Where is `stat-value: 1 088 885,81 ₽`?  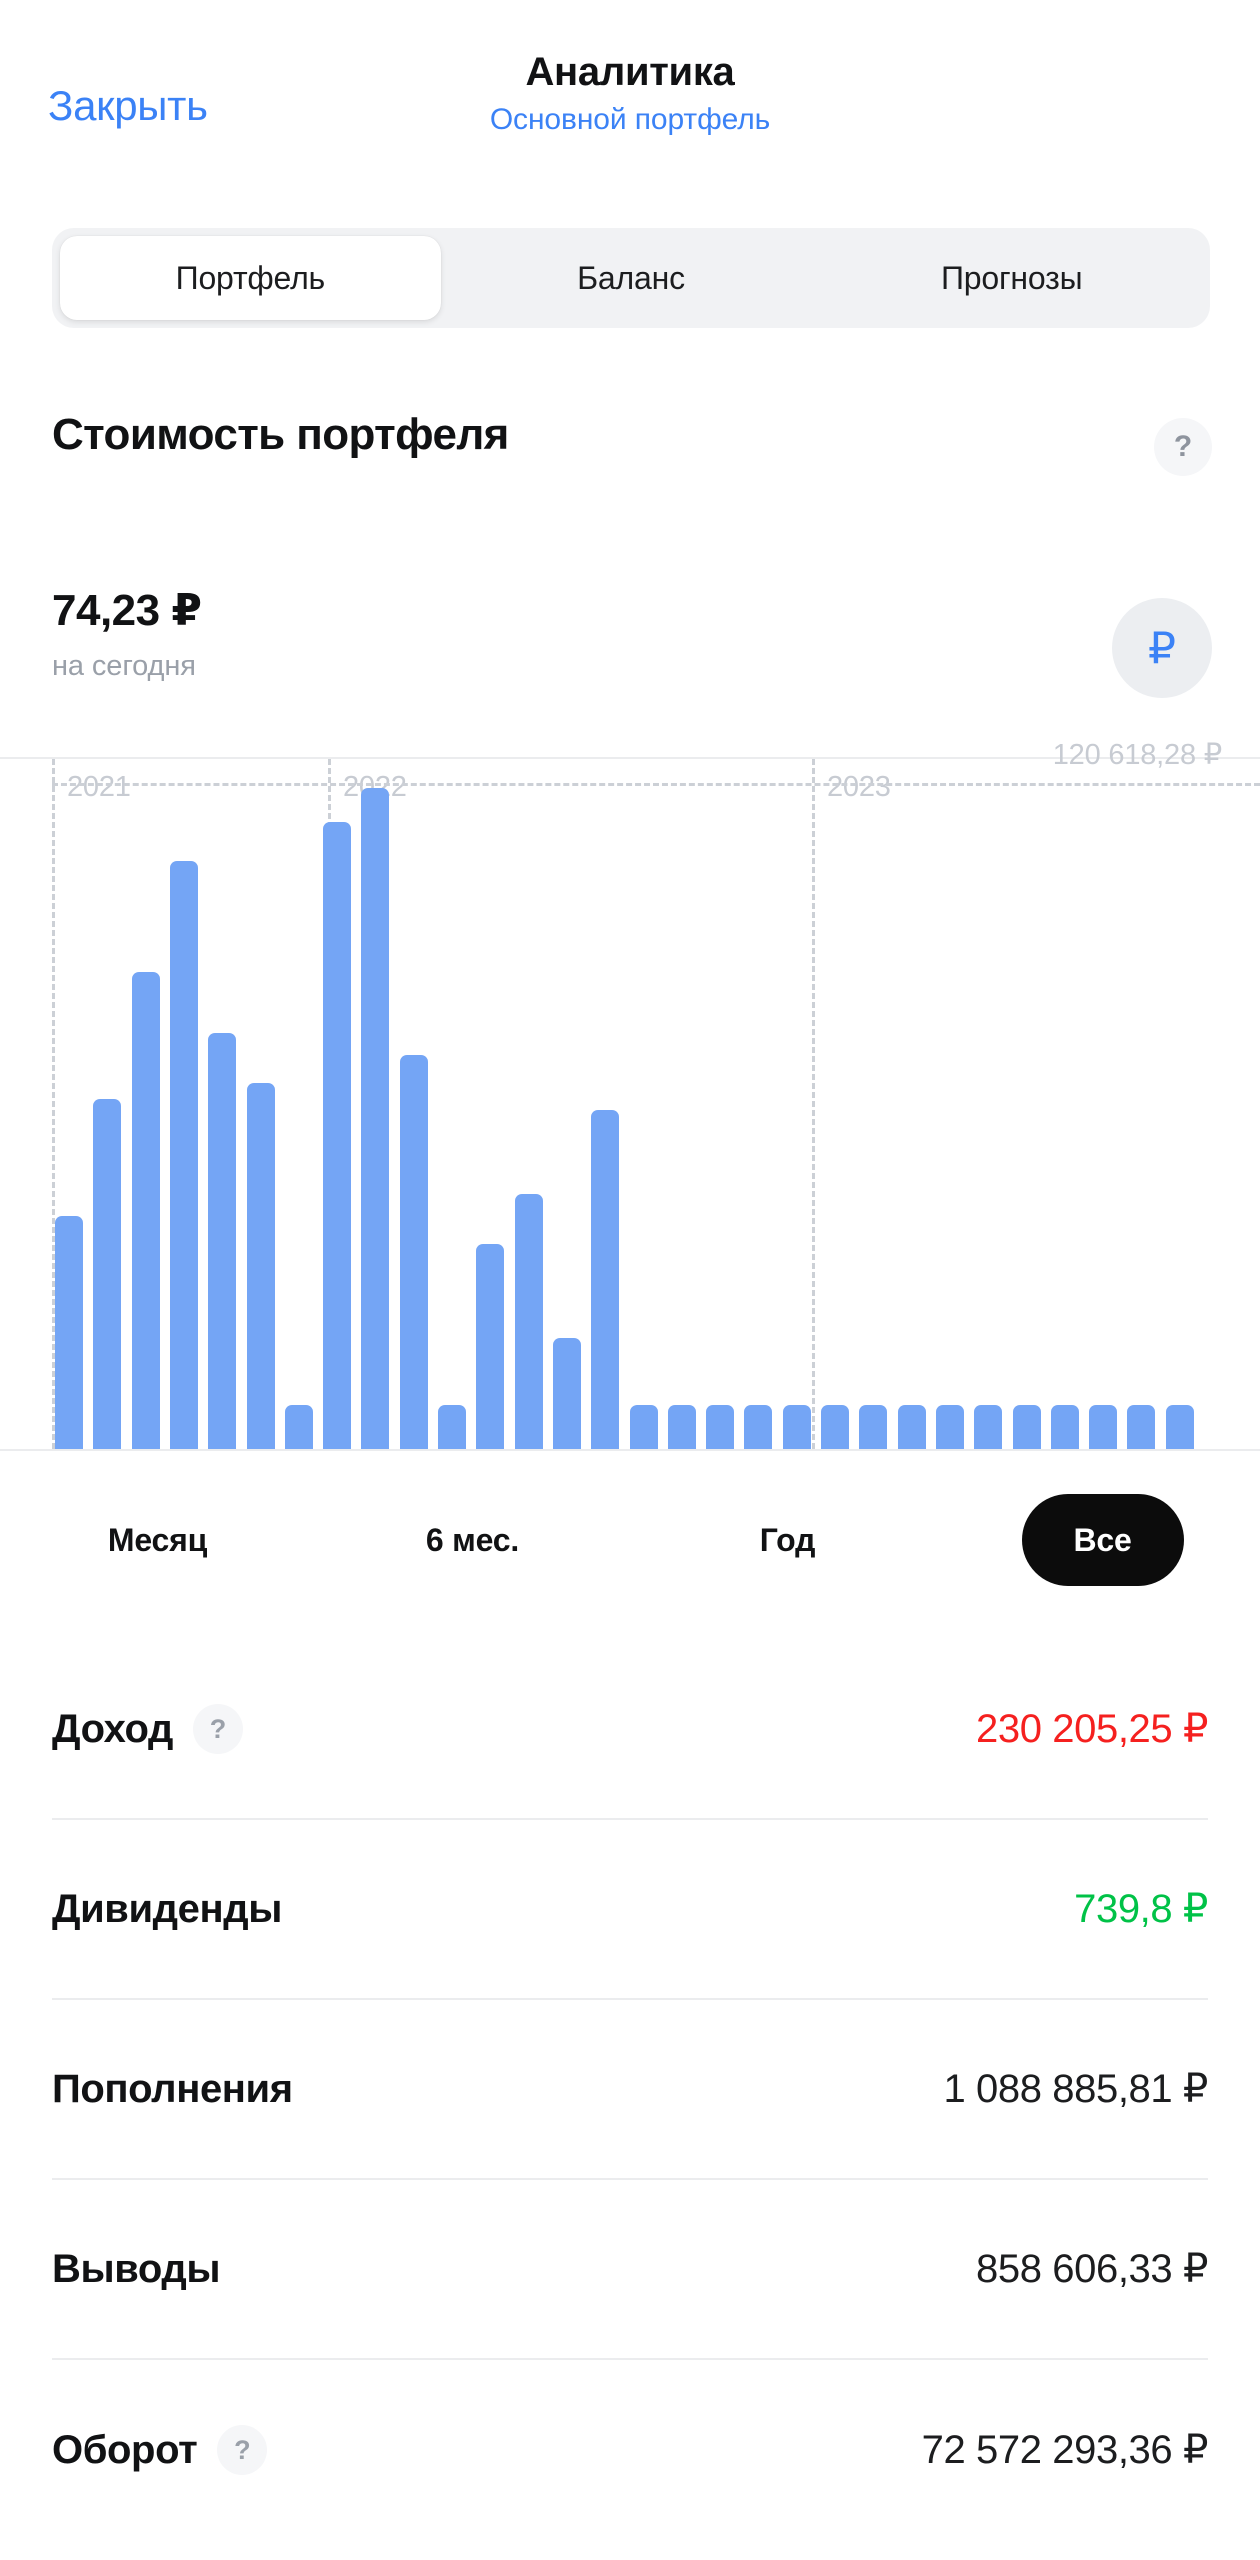
stat-value: 1 088 885,81 ₽ is located at coordinates (1075, 2089).